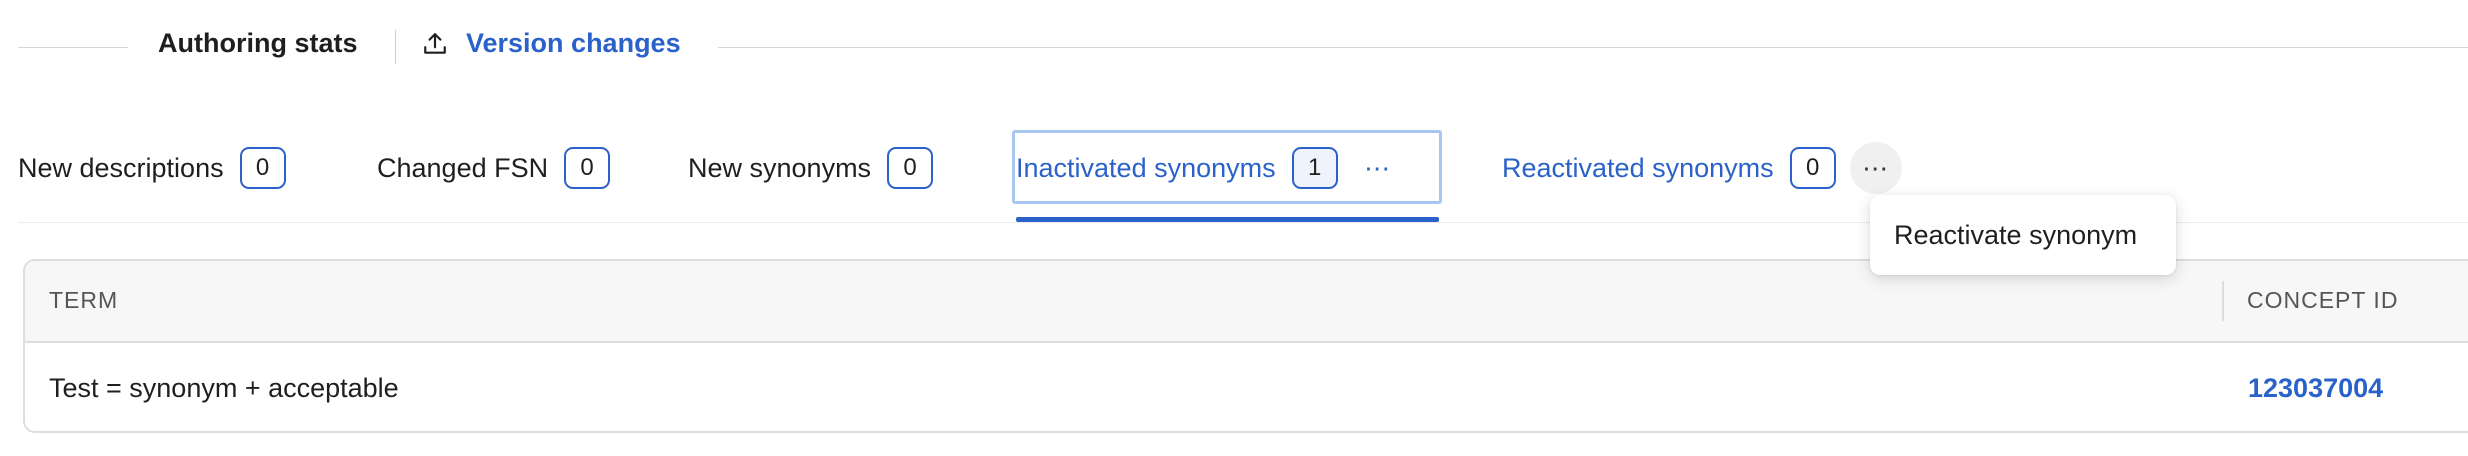 This screenshot has height=456, width=2468. I want to click on tab-label: Inactivated synonyms, so click(1146, 167).